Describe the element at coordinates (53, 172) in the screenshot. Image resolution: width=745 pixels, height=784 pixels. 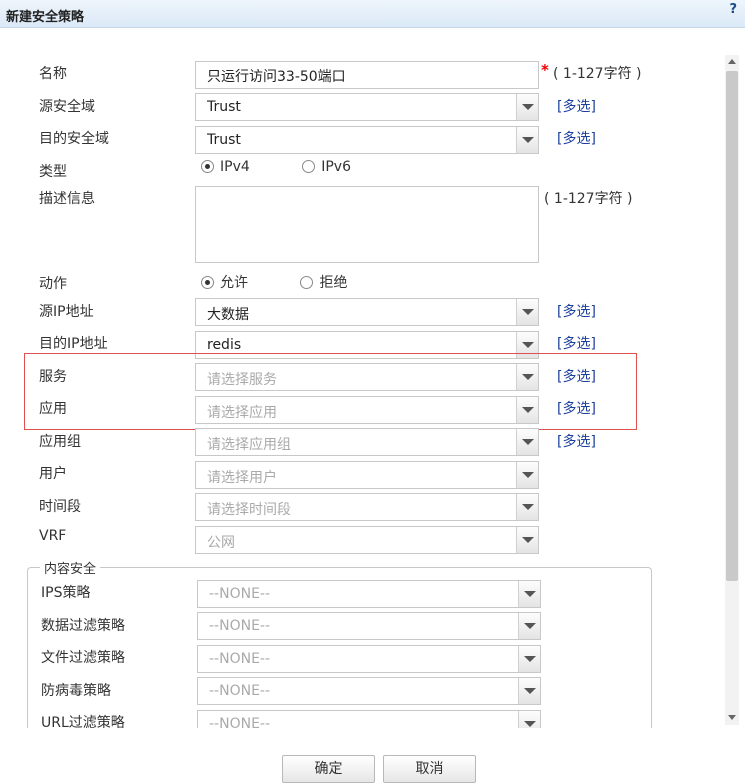
I see `type-label: 类型` at that location.